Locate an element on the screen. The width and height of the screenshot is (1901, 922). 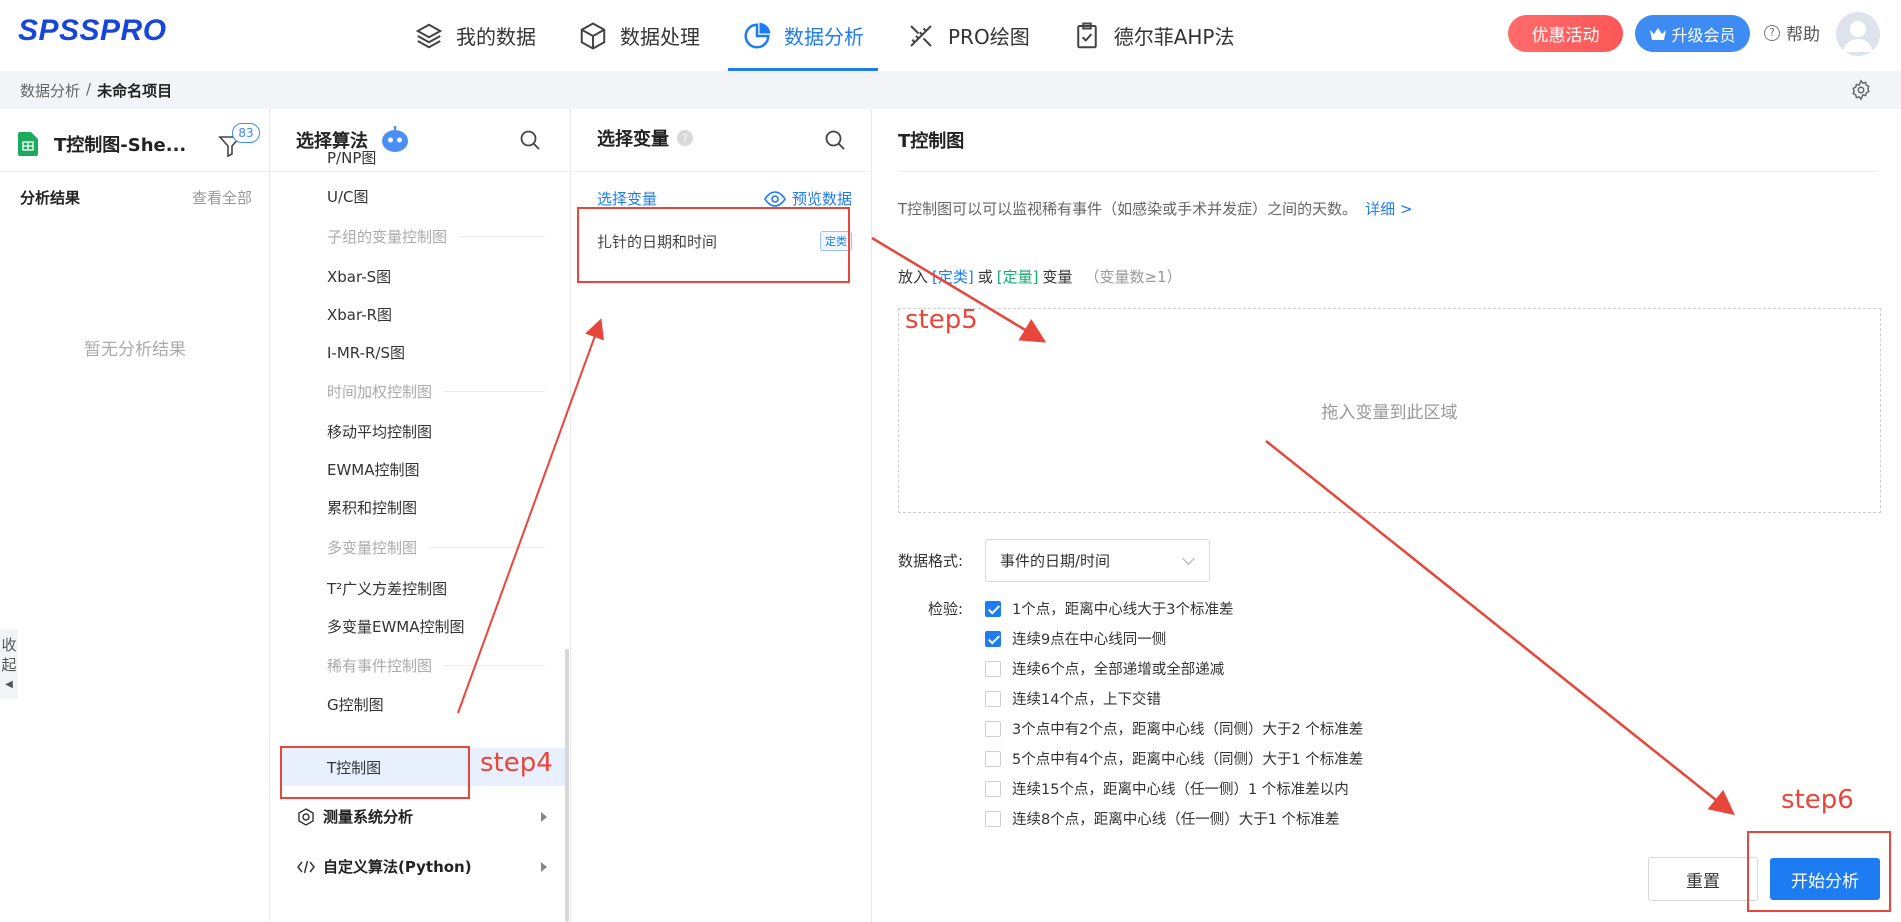
annotation-step5: step5 is located at coordinates (941, 320).